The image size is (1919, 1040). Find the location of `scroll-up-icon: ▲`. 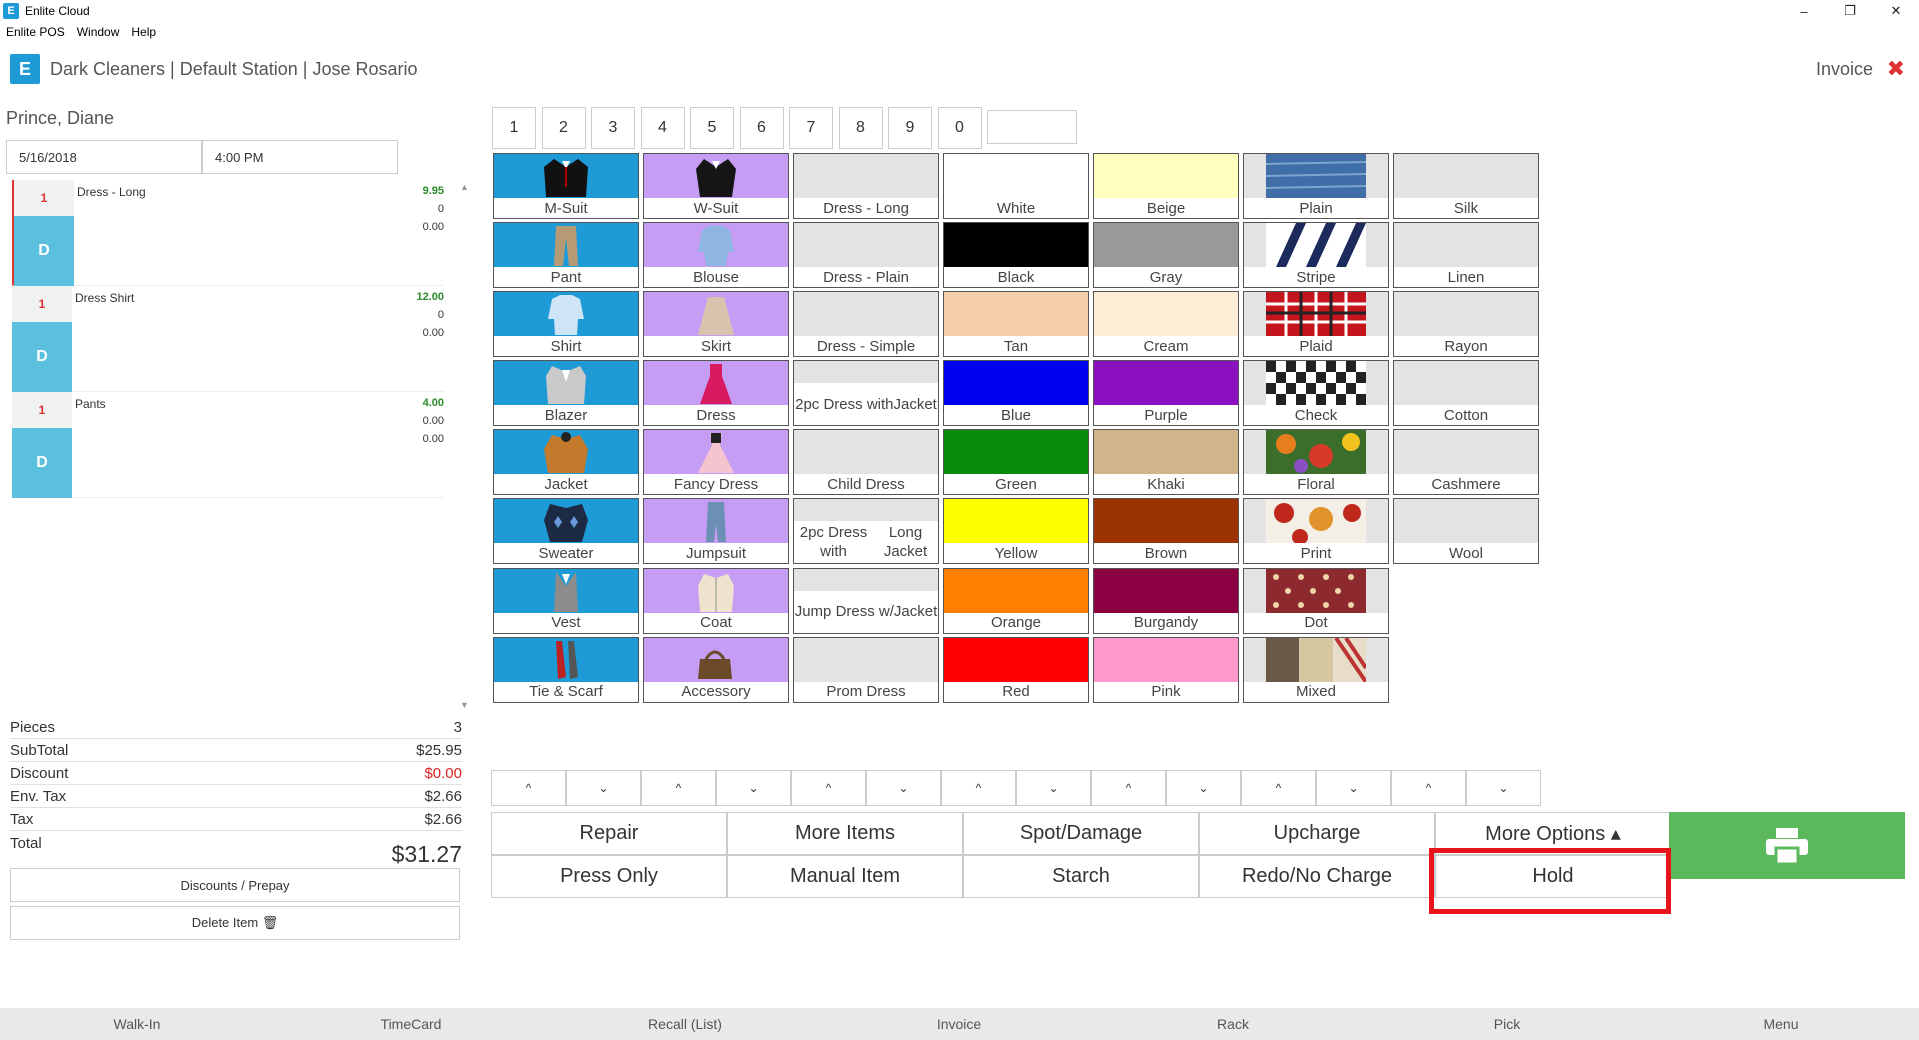

scroll-up-icon: ▲ is located at coordinates (464, 187).